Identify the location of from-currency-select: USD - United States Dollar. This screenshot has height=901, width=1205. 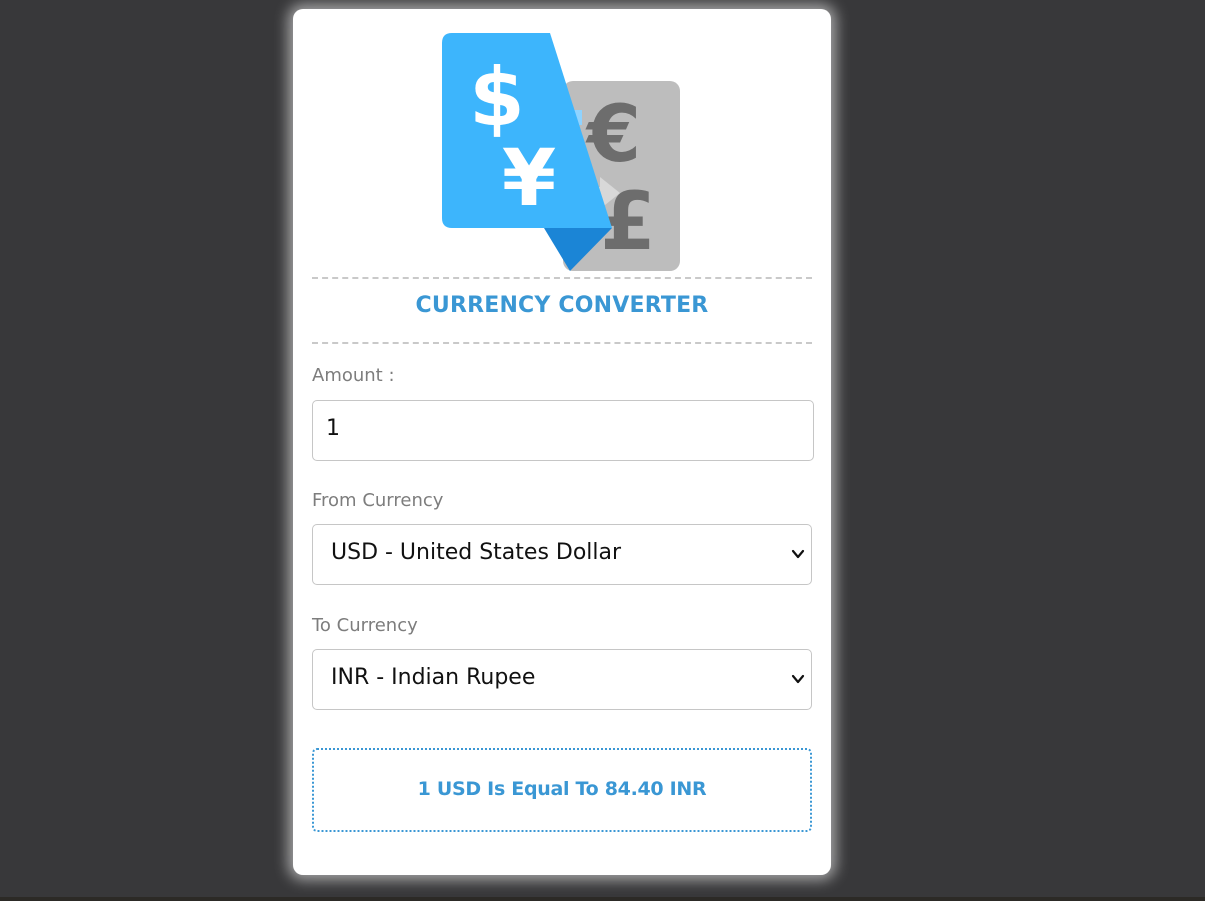
(562, 554).